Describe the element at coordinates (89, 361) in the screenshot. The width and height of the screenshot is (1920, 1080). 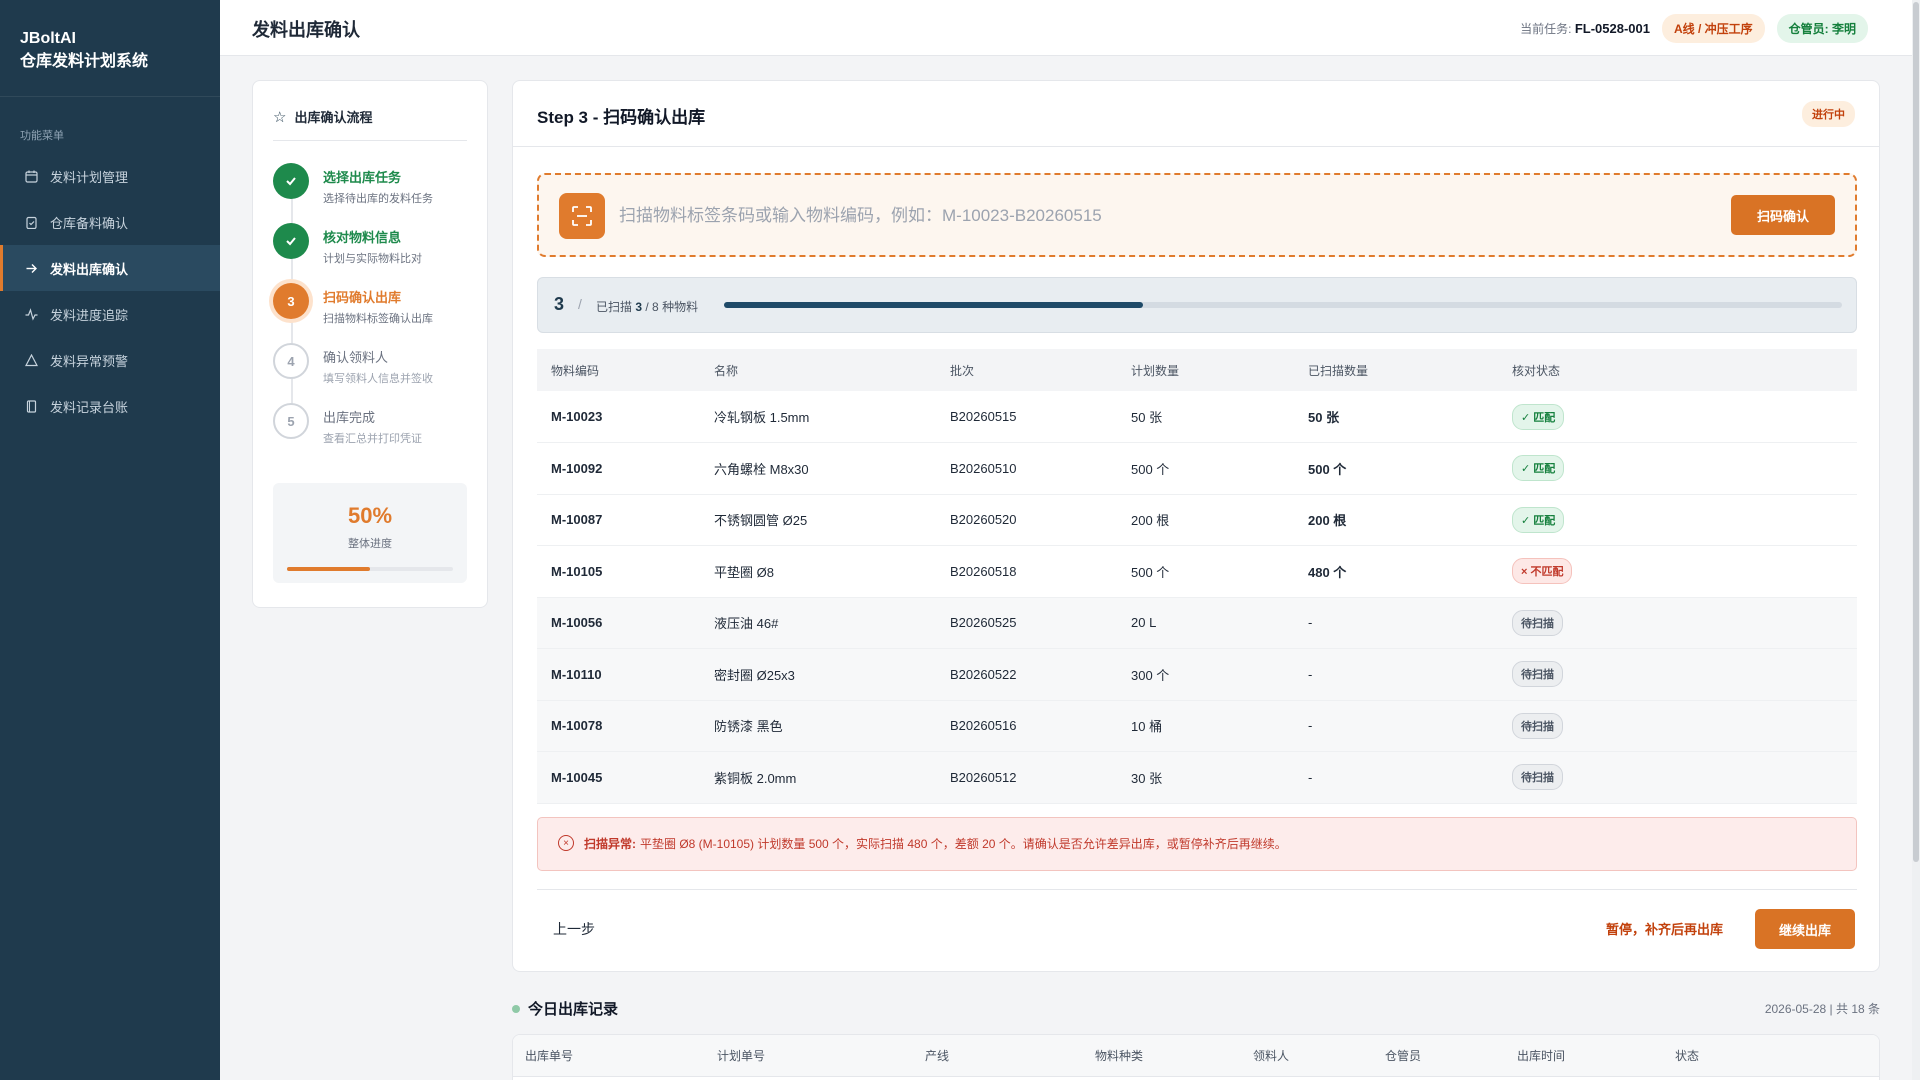
I see `sidebar-item-label: 发料异常预警` at that location.